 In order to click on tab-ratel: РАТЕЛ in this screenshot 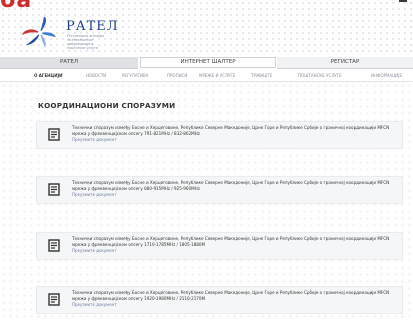, I will do `click(69, 63)`.